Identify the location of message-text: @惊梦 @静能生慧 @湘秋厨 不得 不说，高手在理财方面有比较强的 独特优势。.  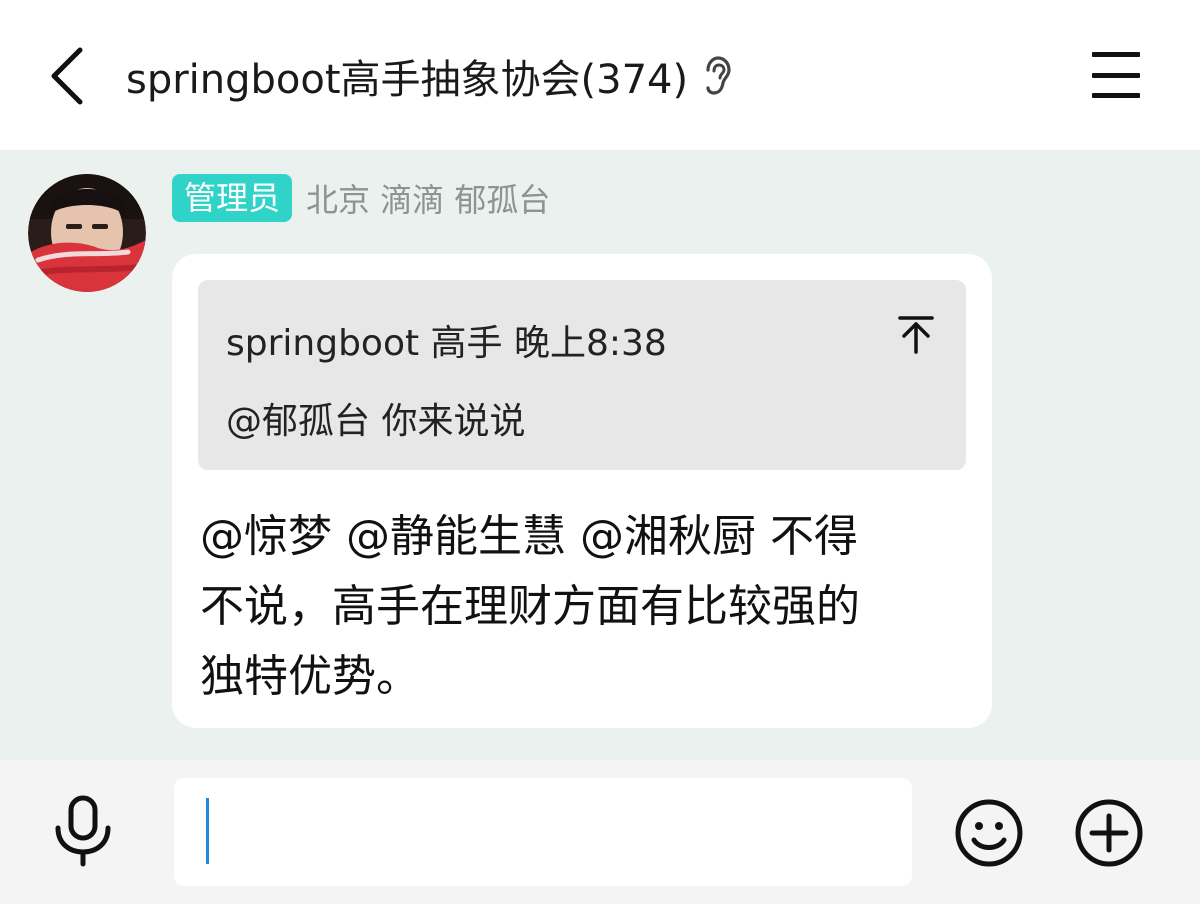
(585, 607).